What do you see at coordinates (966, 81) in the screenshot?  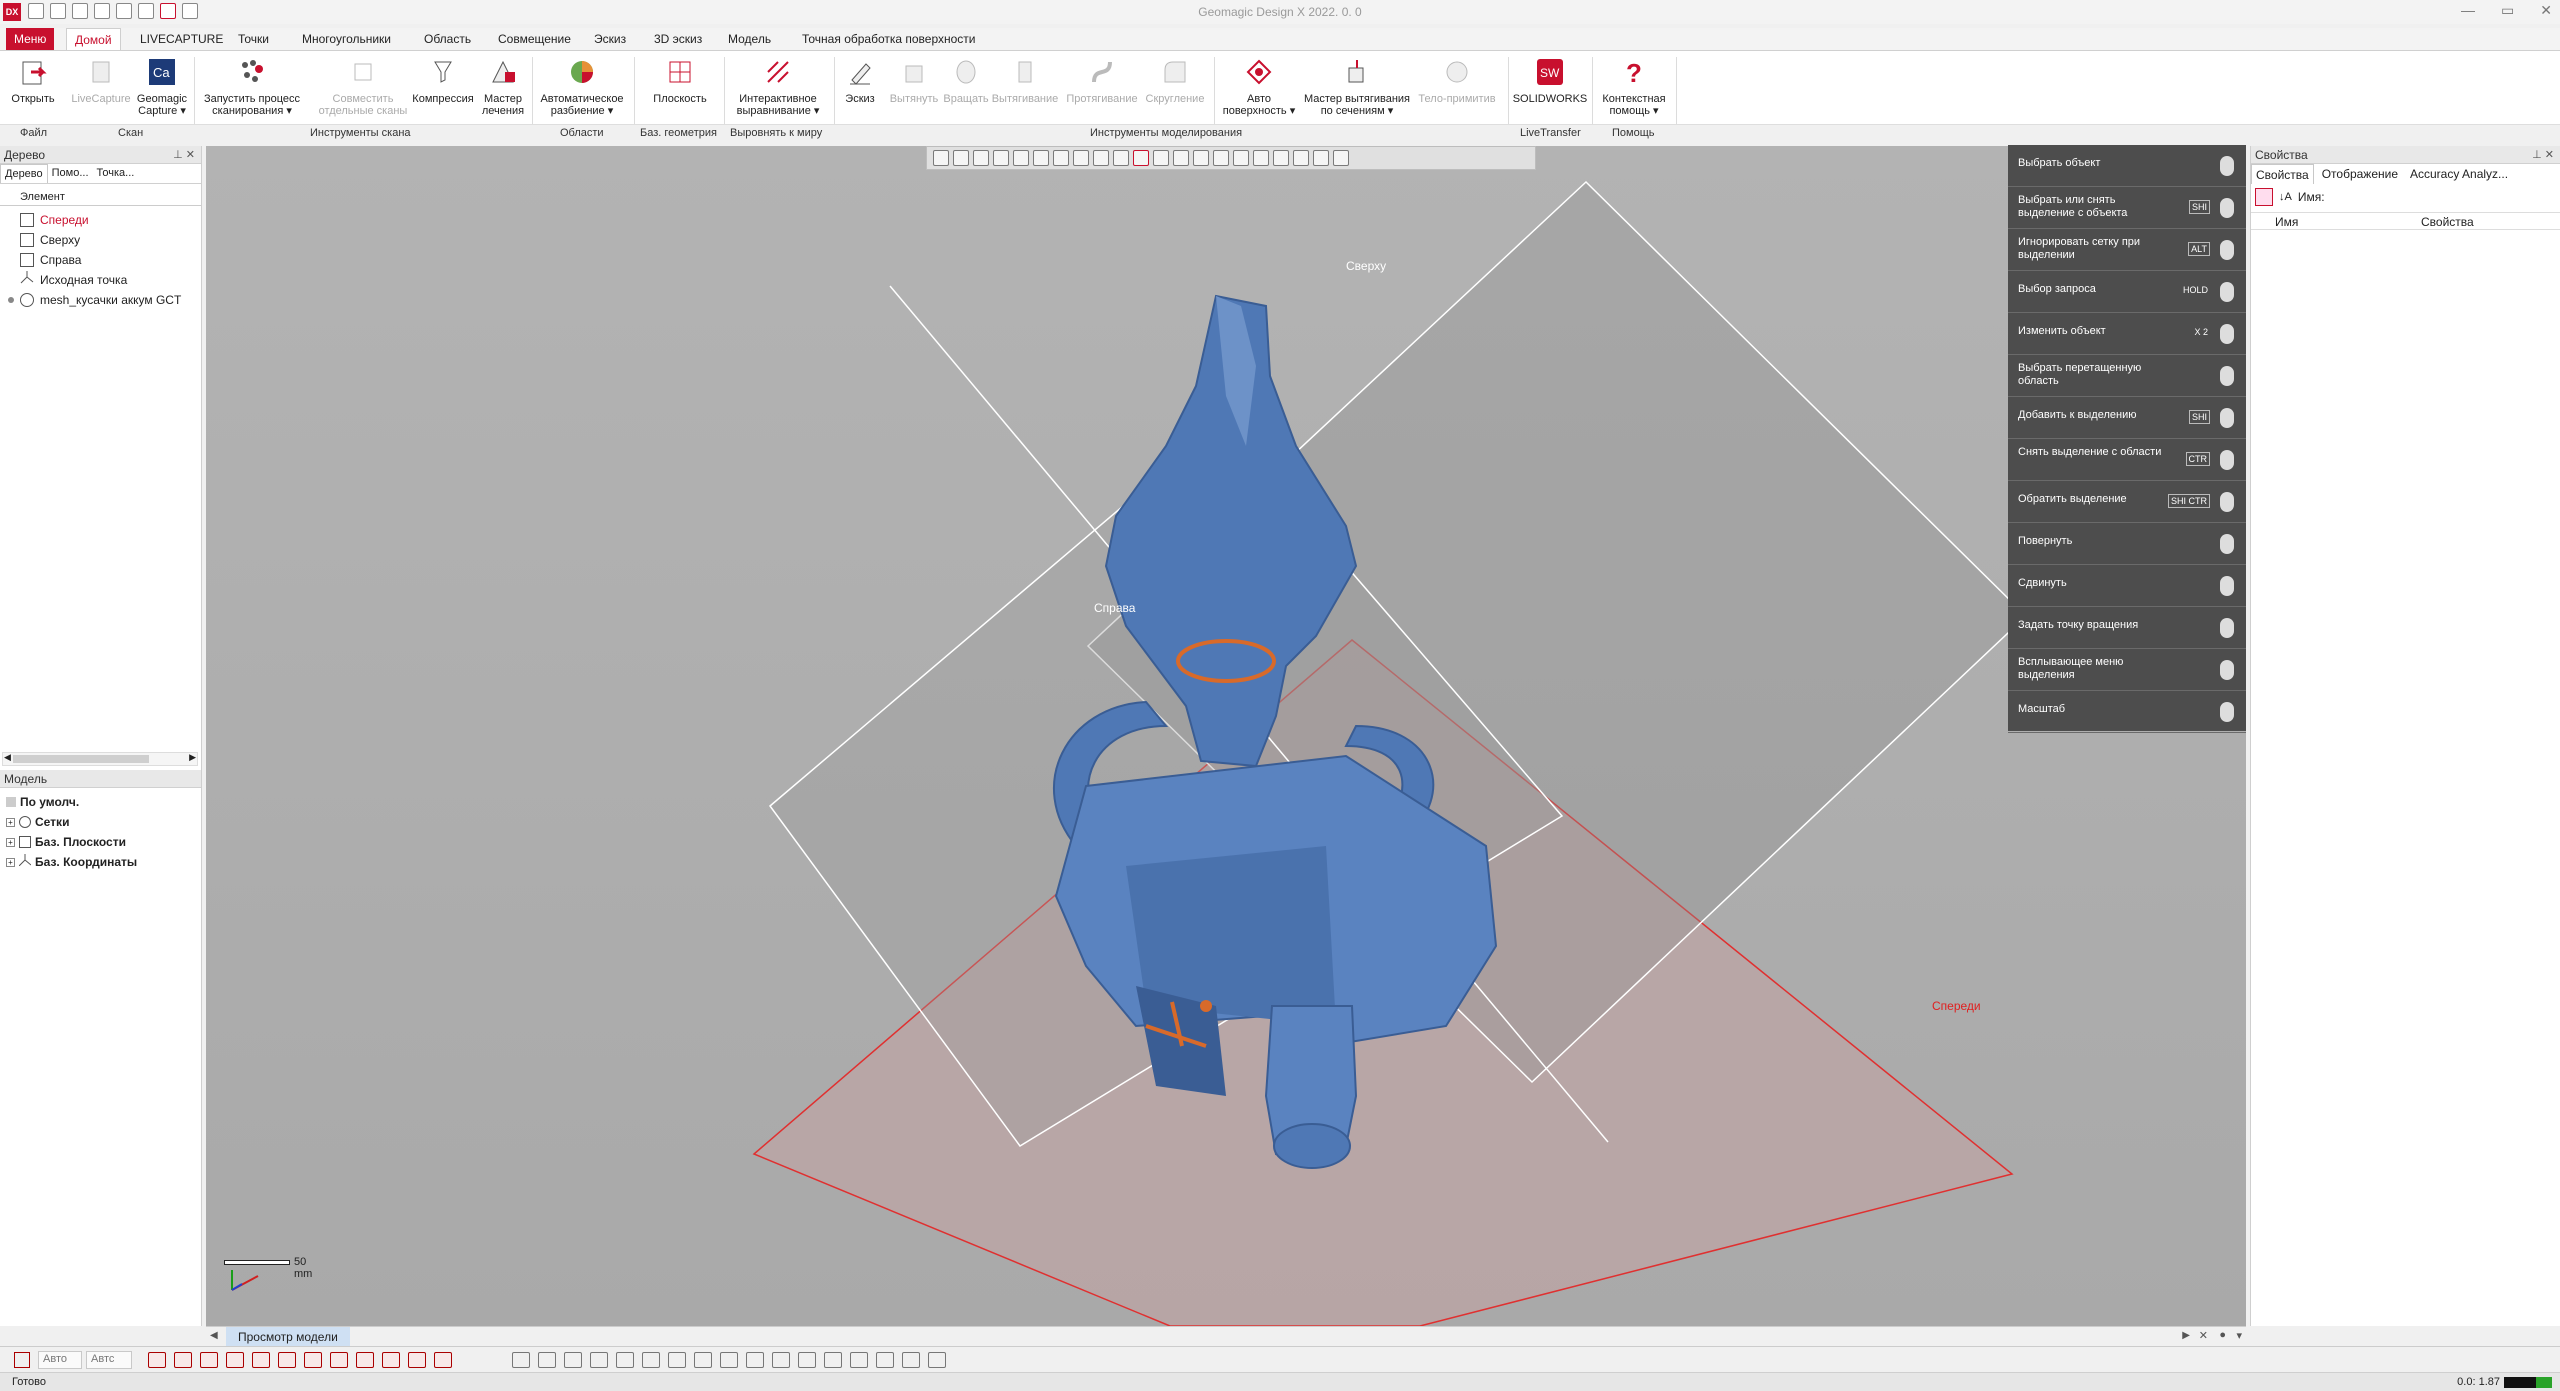 I see `revolve-button: Вращать` at bounding box center [966, 81].